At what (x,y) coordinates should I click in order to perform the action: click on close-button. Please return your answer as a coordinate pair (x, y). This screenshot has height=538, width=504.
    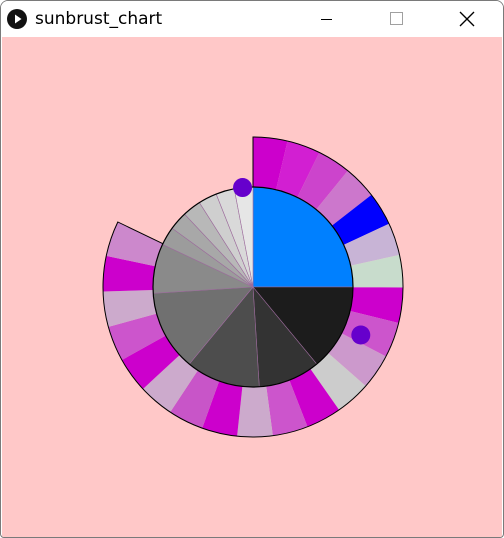
    Looking at the image, I should click on (466, 19).